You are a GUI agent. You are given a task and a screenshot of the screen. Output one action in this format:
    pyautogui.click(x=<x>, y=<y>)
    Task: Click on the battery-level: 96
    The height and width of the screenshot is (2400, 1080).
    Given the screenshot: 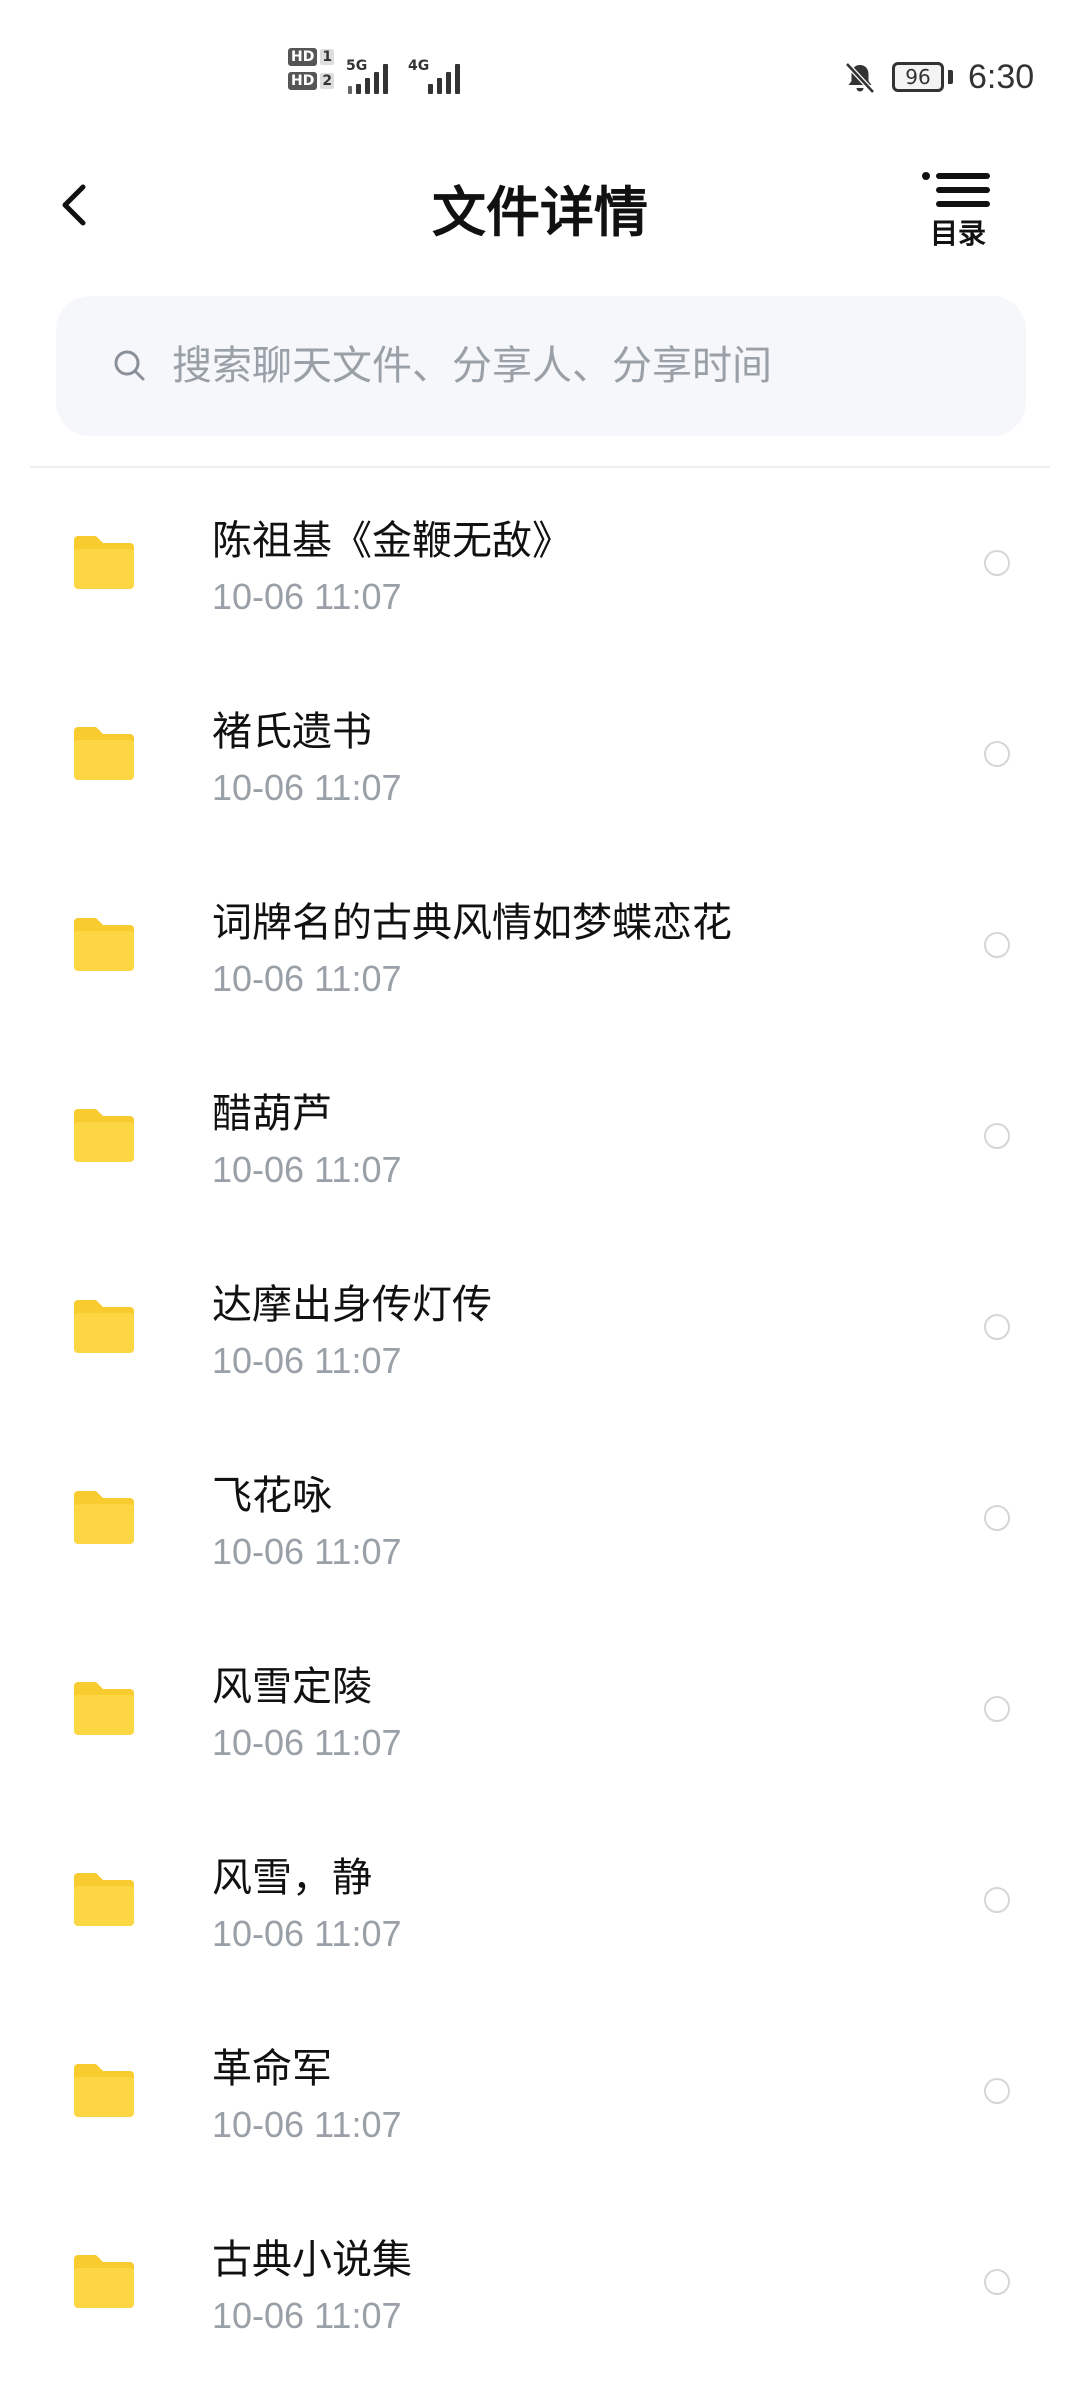 What is the action you would take?
    pyautogui.click(x=918, y=77)
    